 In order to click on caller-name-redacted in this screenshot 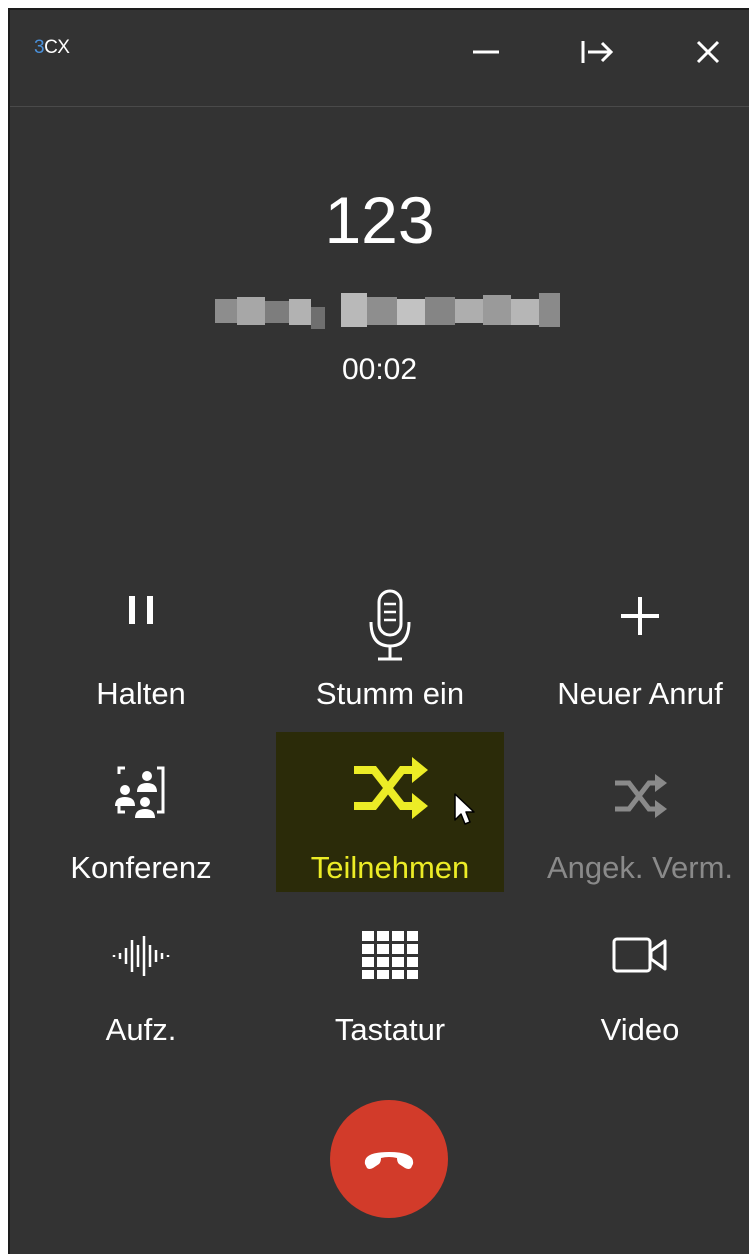, I will do `click(387, 312)`.